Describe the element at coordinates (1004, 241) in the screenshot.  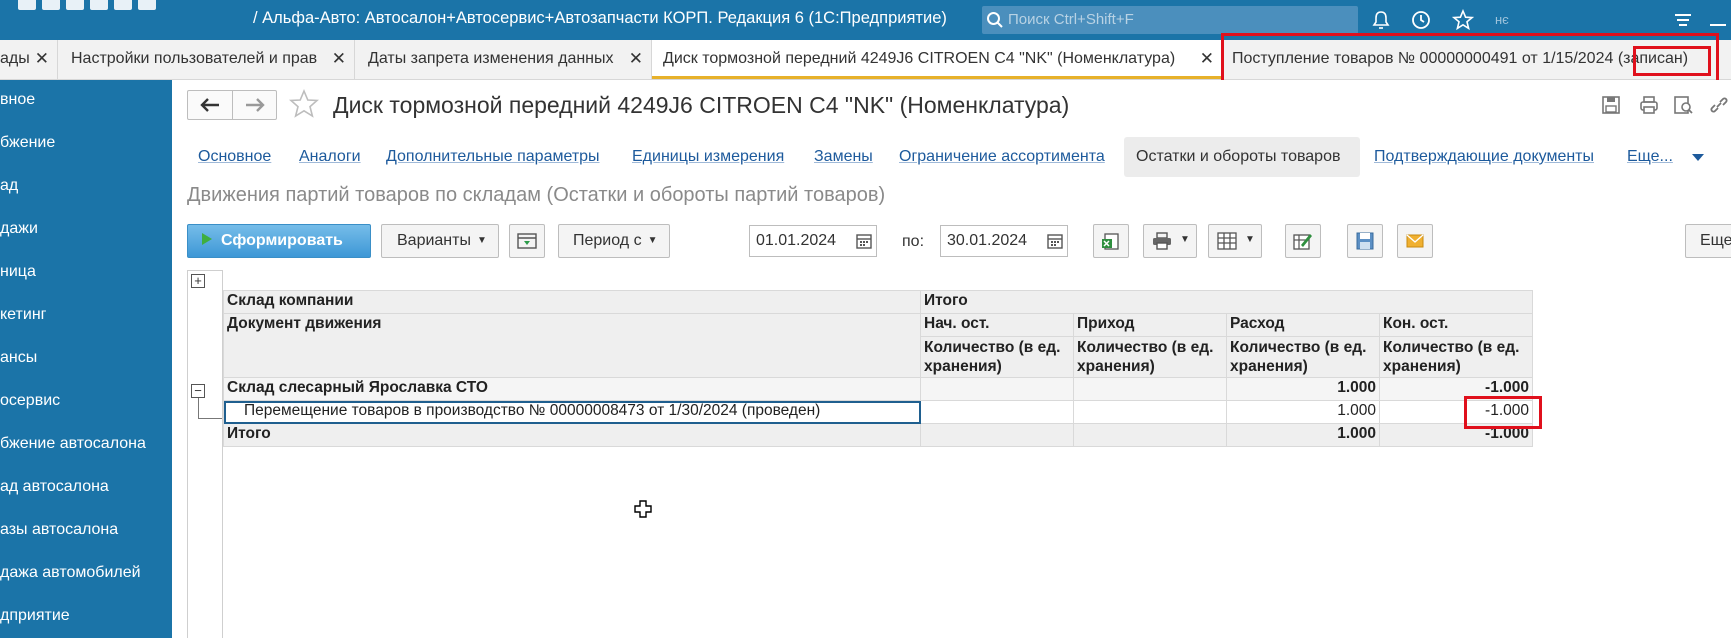
I see `date-to-field: 30.01.2024` at that location.